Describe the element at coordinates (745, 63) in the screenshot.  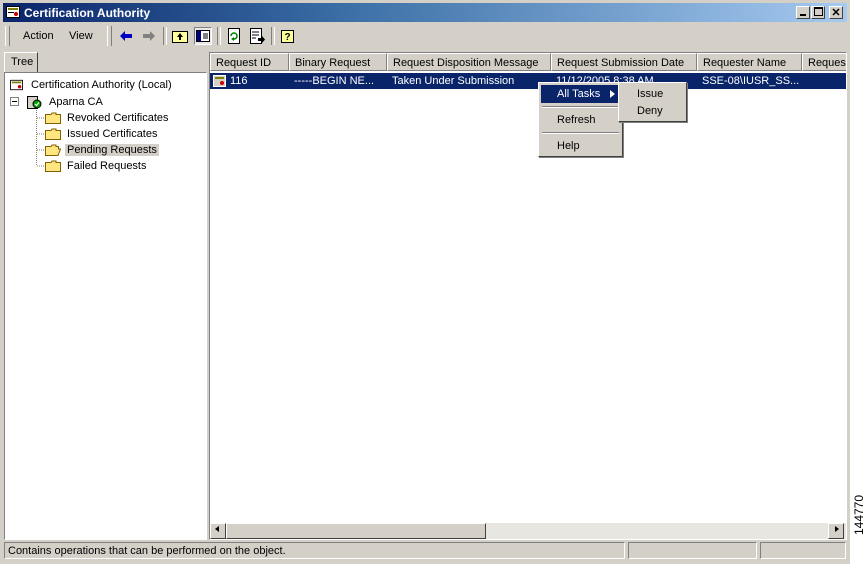
I see `column-header-label: Requester Name` at that location.